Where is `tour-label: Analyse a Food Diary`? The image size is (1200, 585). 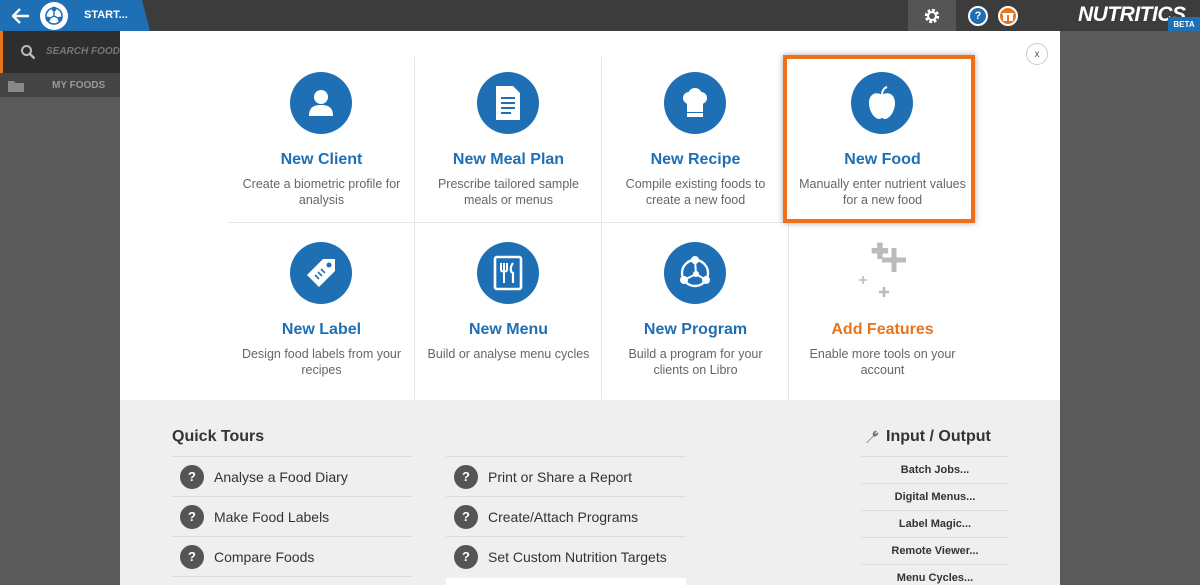 tour-label: Analyse a Food Diary is located at coordinates (281, 476).